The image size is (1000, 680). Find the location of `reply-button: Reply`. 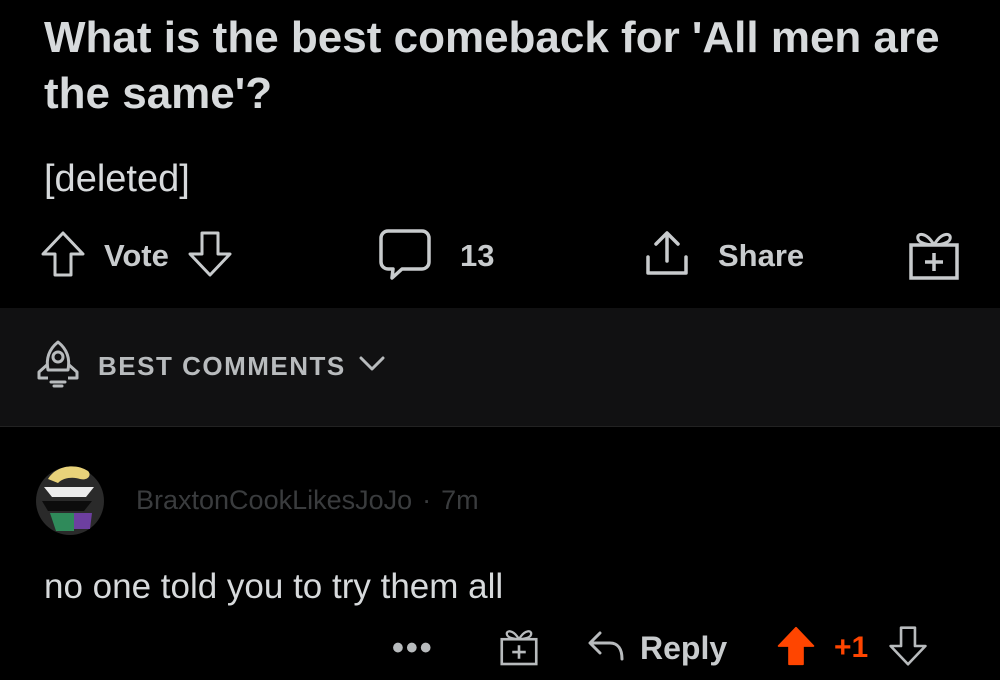

reply-button: Reply is located at coordinates (656, 648).